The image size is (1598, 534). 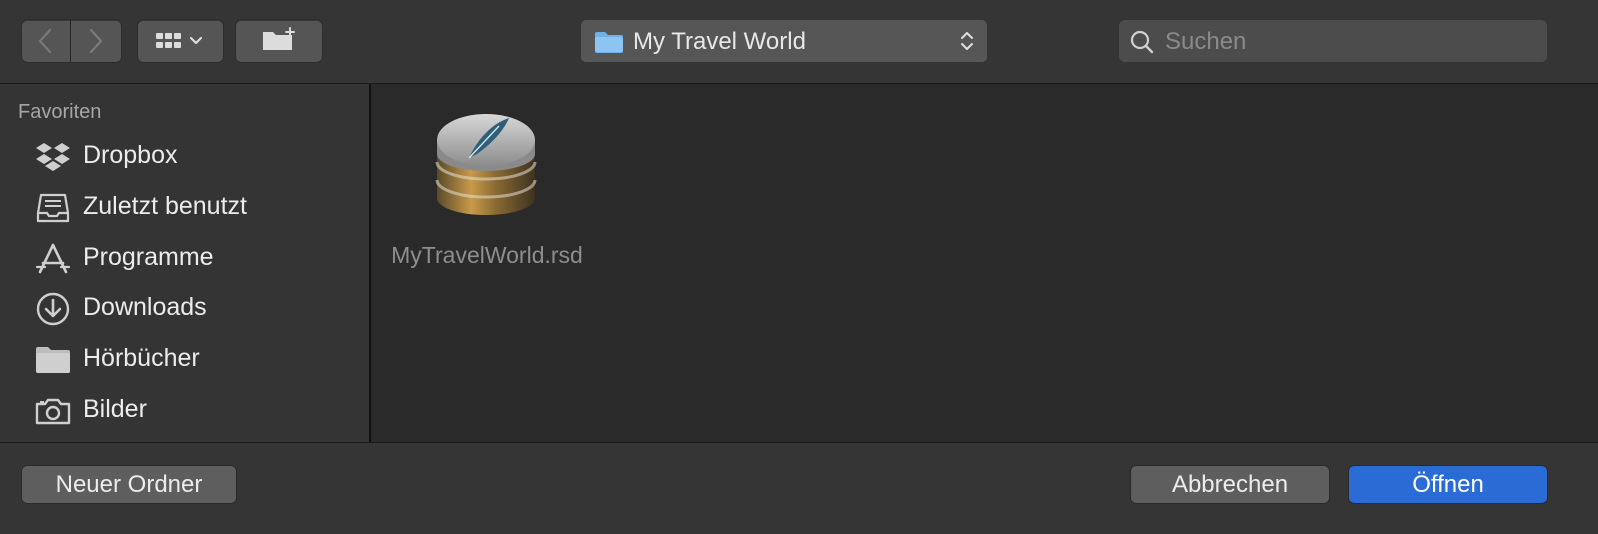 I want to click on grid-view-icon, so click(x=179, y=40).